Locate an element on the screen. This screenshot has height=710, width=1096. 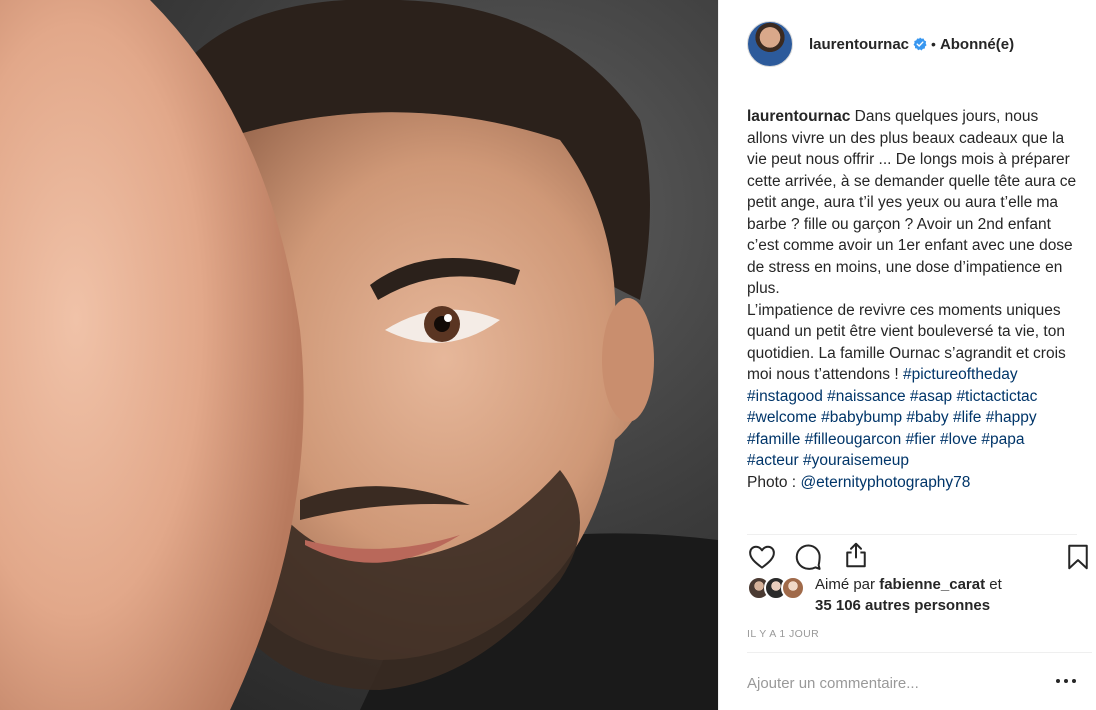
comment-button is located at coordinates (809, 558).